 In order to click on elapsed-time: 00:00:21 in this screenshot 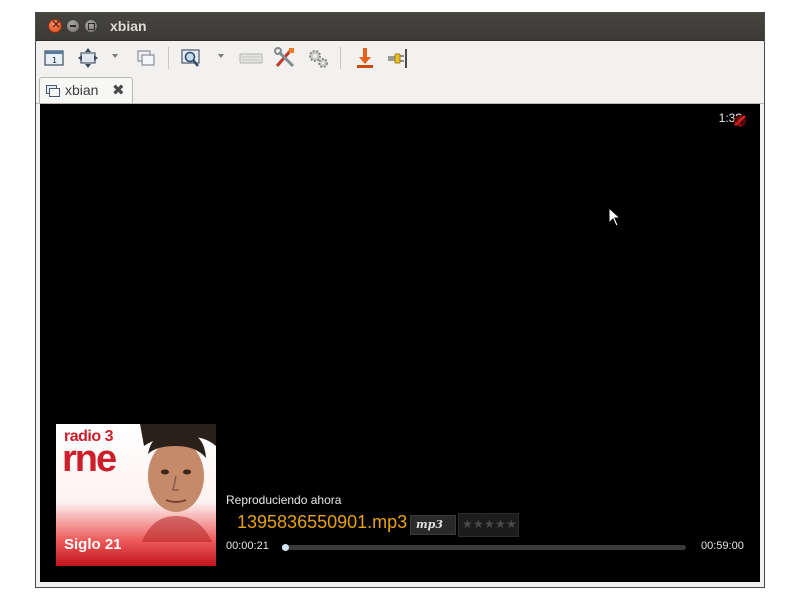, I will do `click(247, 546)`.